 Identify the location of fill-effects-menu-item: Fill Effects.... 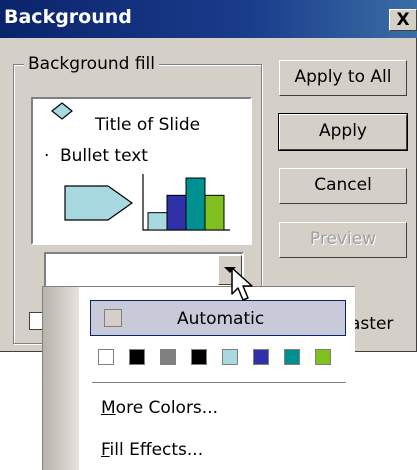
(152, 450).